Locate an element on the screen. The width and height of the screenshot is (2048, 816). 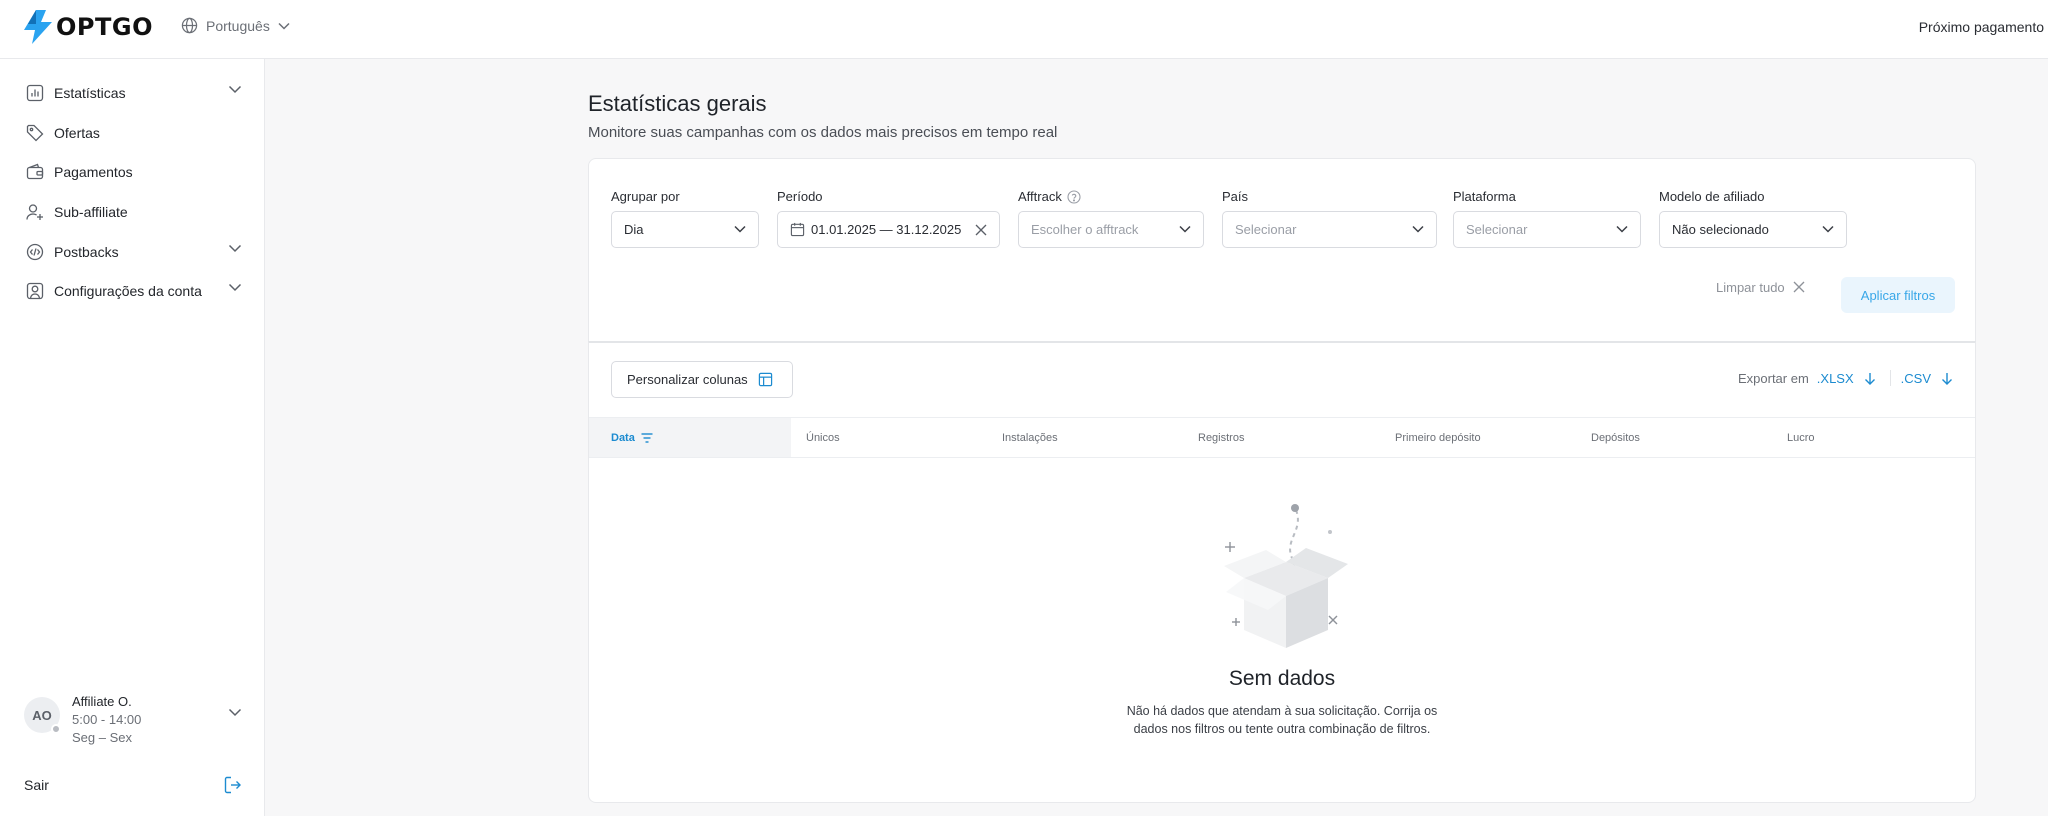
help-icon is located at coordinates (1074, 196).